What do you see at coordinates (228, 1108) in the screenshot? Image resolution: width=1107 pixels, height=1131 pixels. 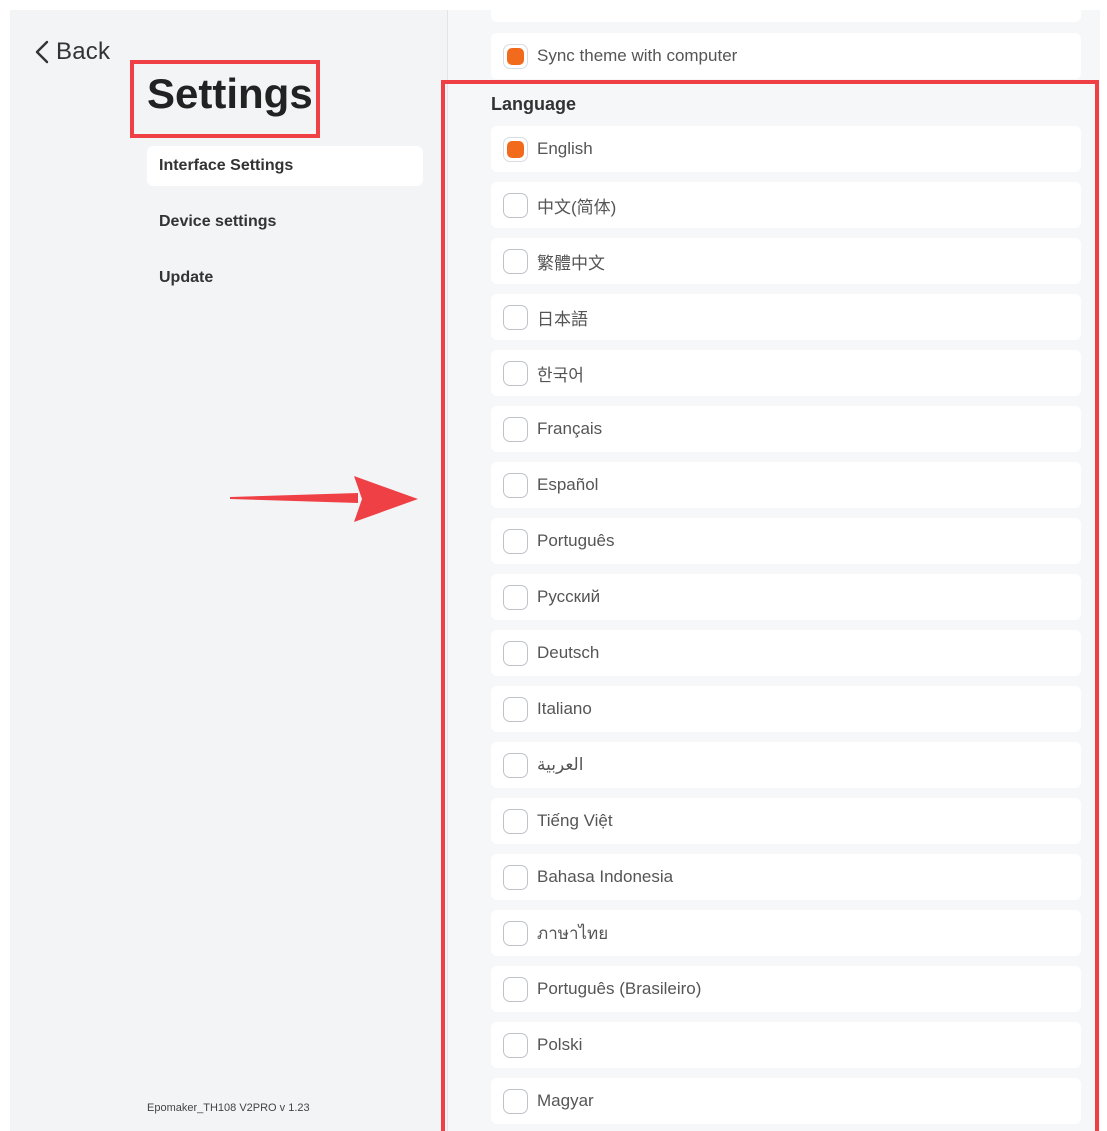 I see `version-label: Epomaker_TH108 V2PRO v 1.23` at bounding box center [228, 1108].